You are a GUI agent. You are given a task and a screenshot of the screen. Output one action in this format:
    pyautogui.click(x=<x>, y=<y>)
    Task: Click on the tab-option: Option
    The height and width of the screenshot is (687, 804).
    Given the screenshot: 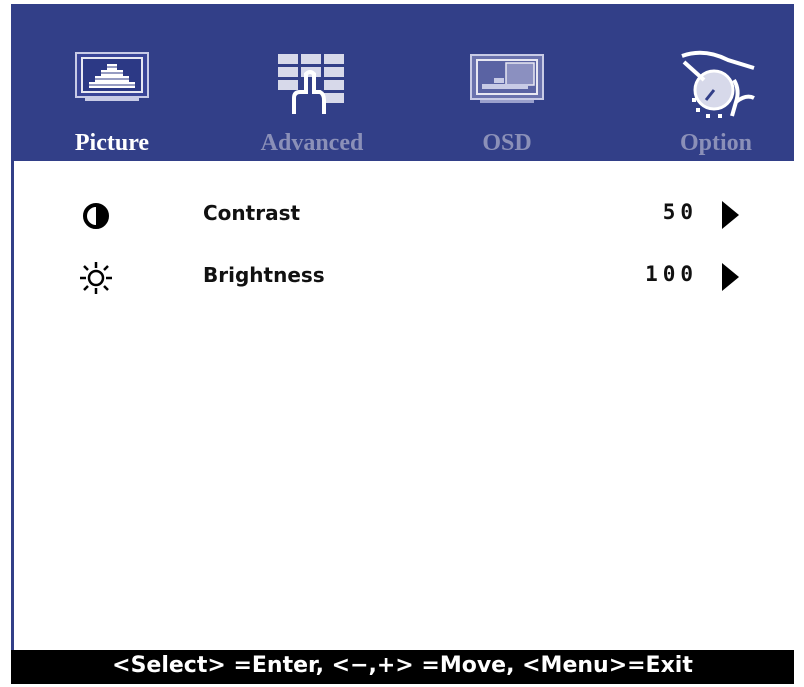 What is the action you would take?
    pyautogui.click(x=716, y=82)
    